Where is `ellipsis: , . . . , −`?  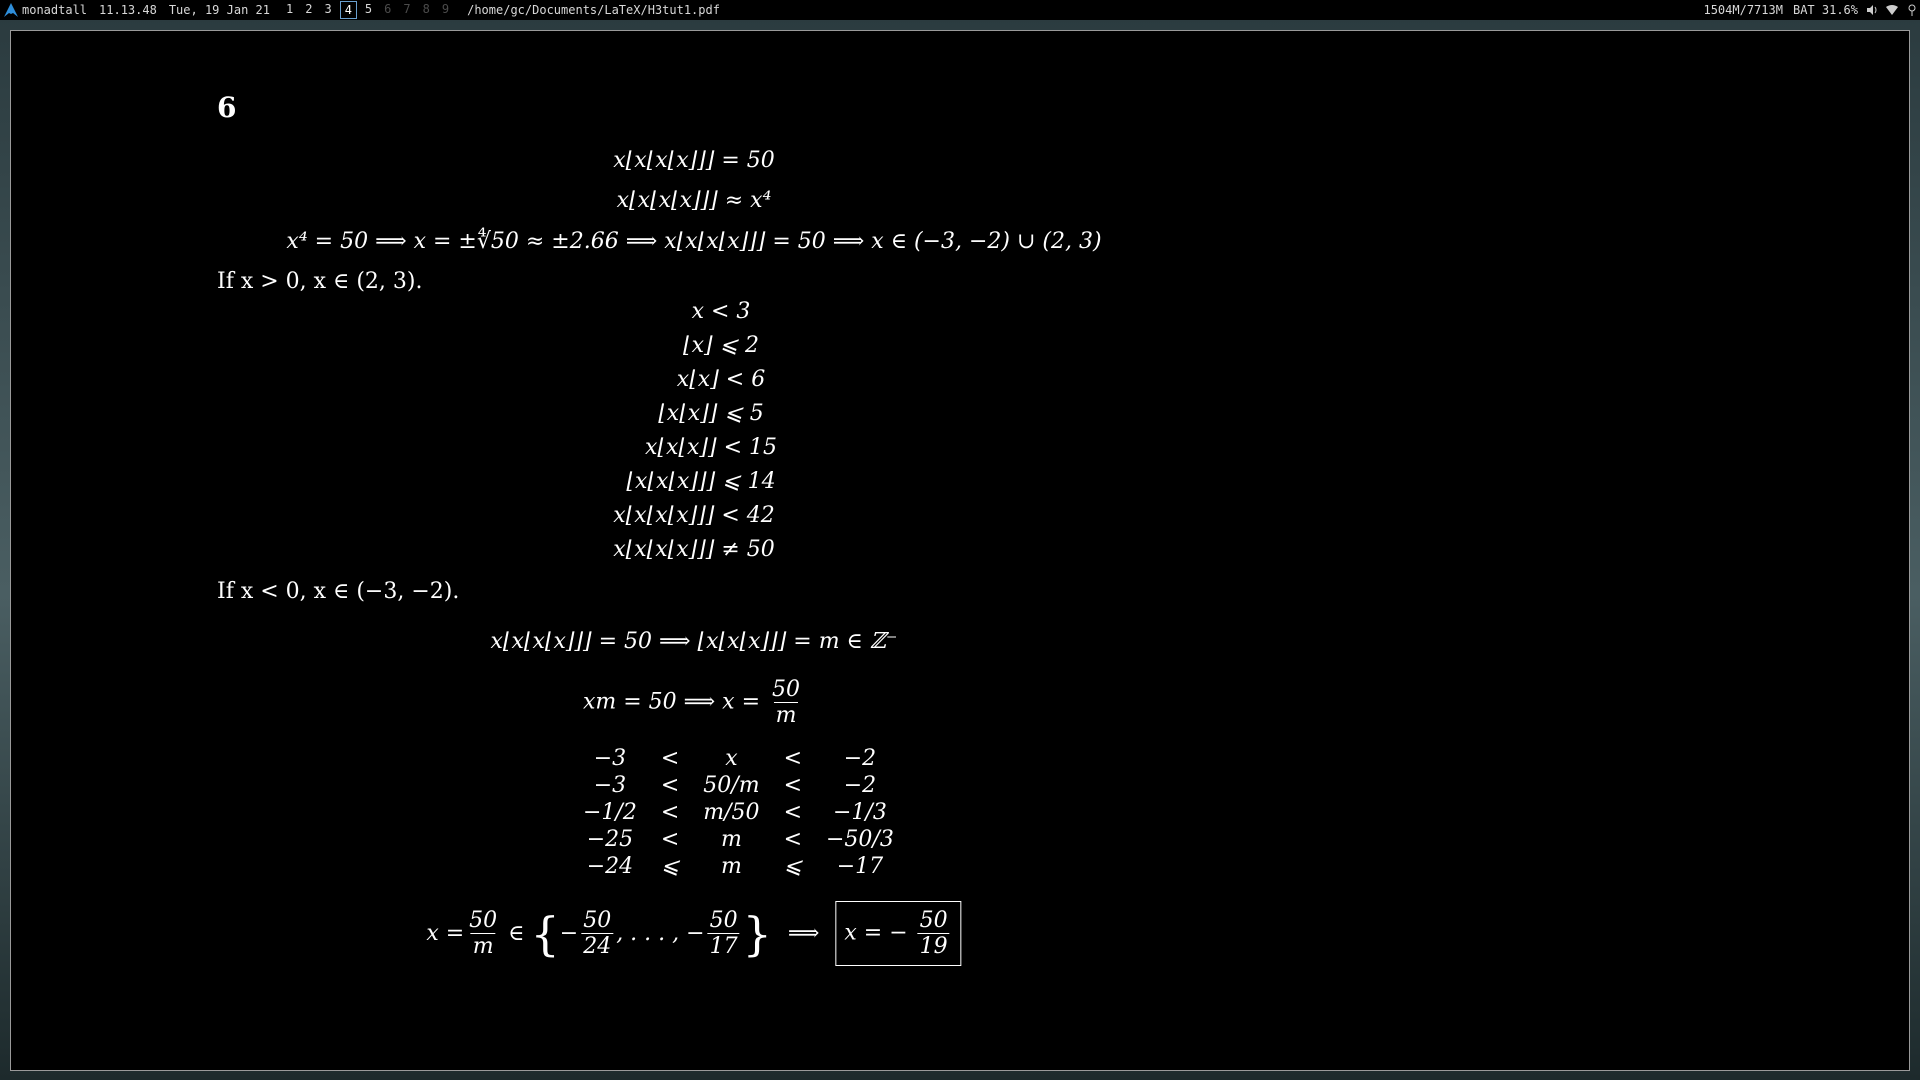
ellipsis: , . . . , − is located at coordinates (660, 933).